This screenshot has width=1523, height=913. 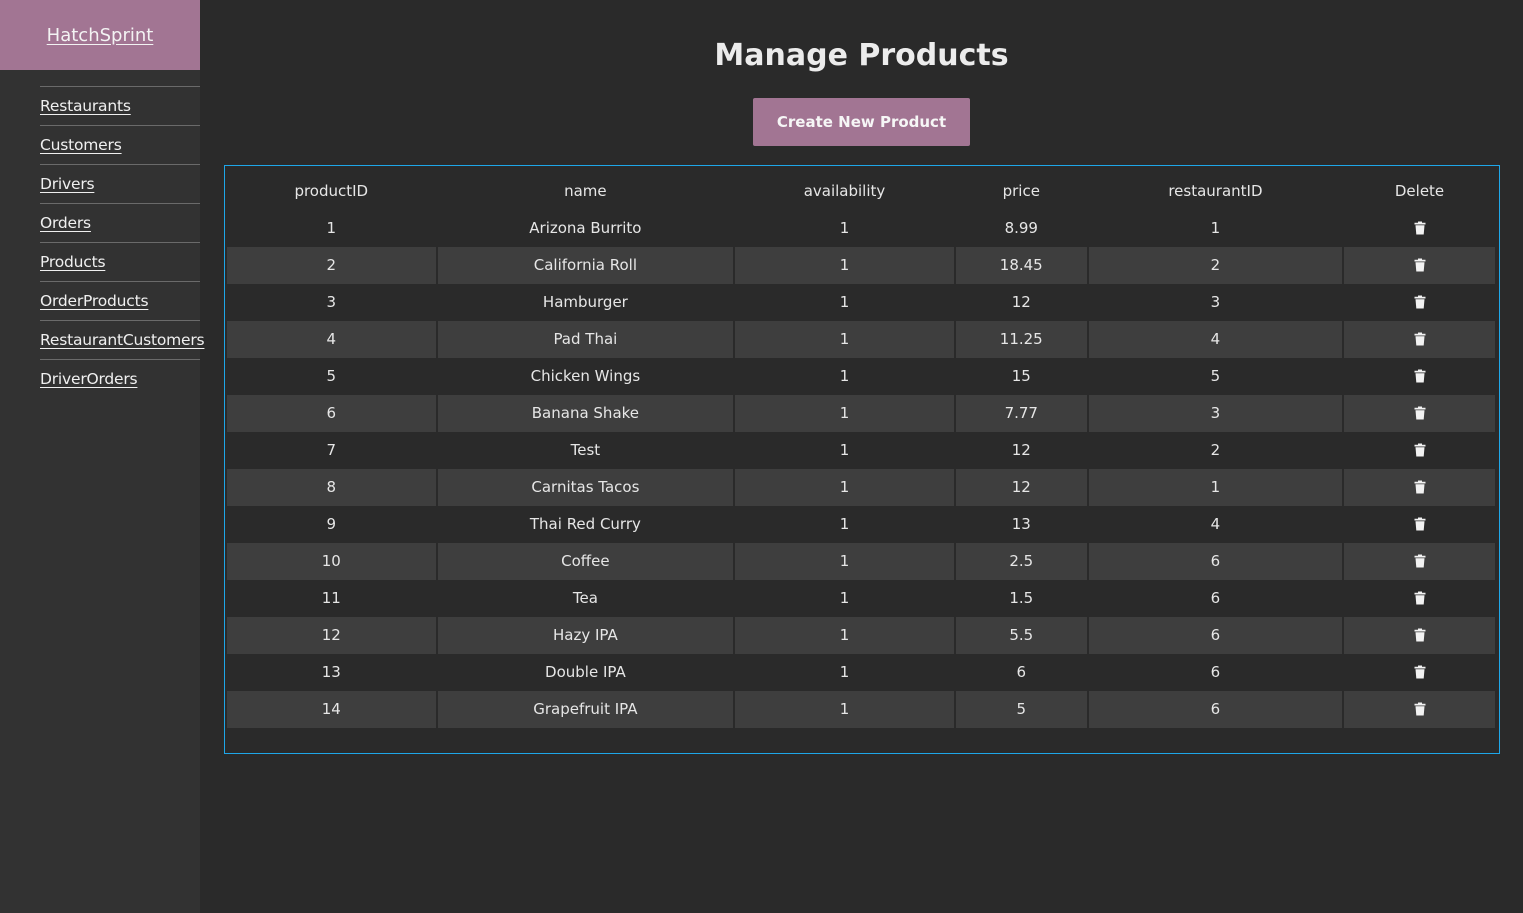 I want to click on cell-price: 5.5, so click(x=1021, y=635).